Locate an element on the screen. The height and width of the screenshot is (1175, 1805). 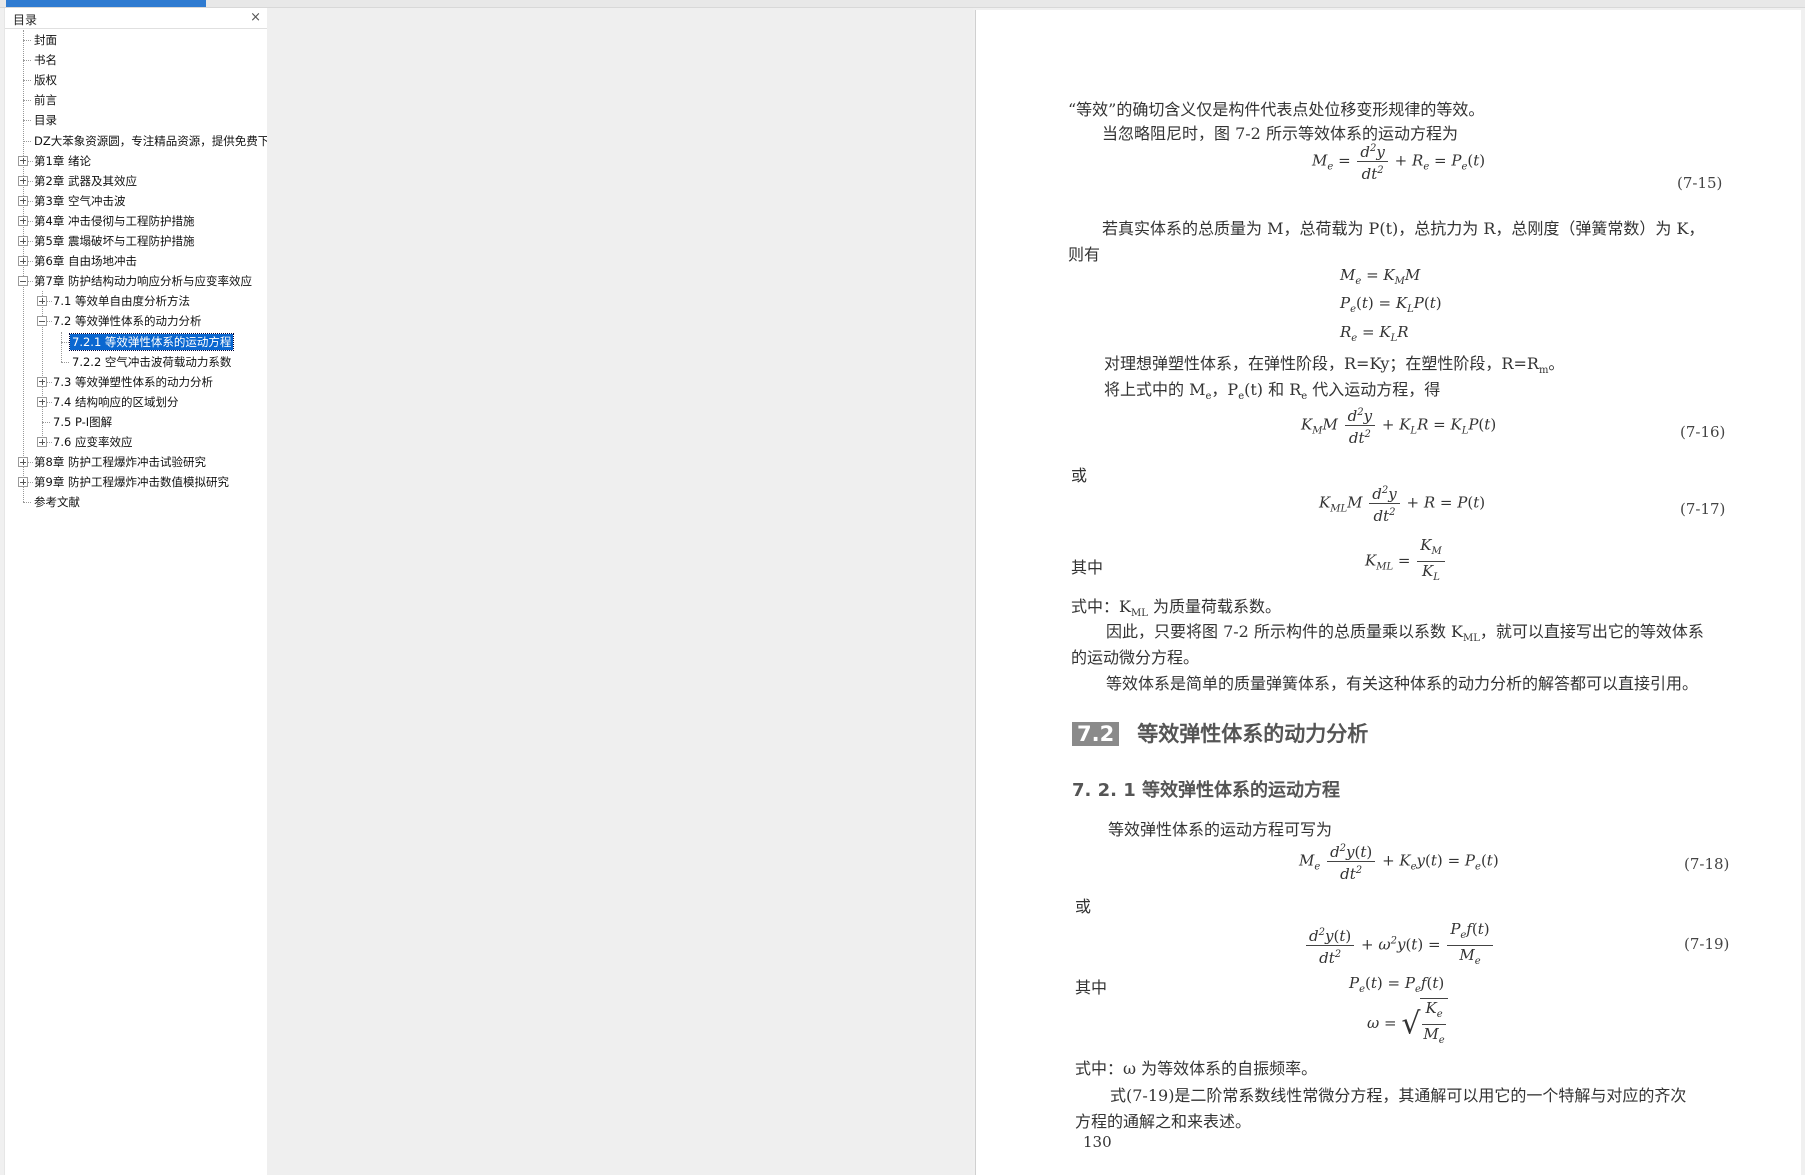
equation-number: (7-18) is located at coordinates (1707, 864).